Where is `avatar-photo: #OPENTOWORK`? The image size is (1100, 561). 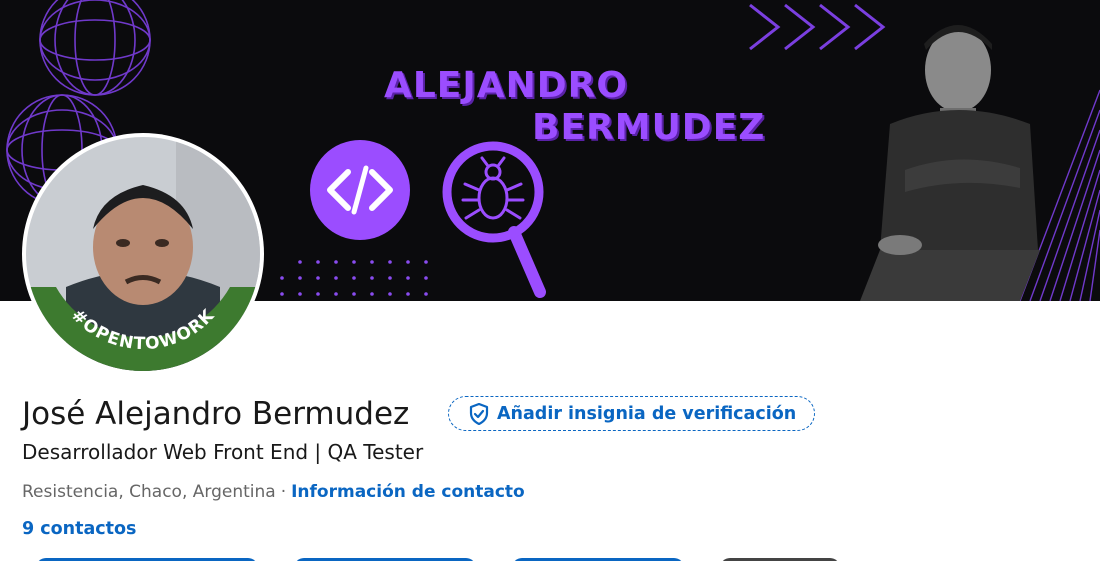
avatar-photo: #OPENTOWORK is located at coordinates (143, 254).